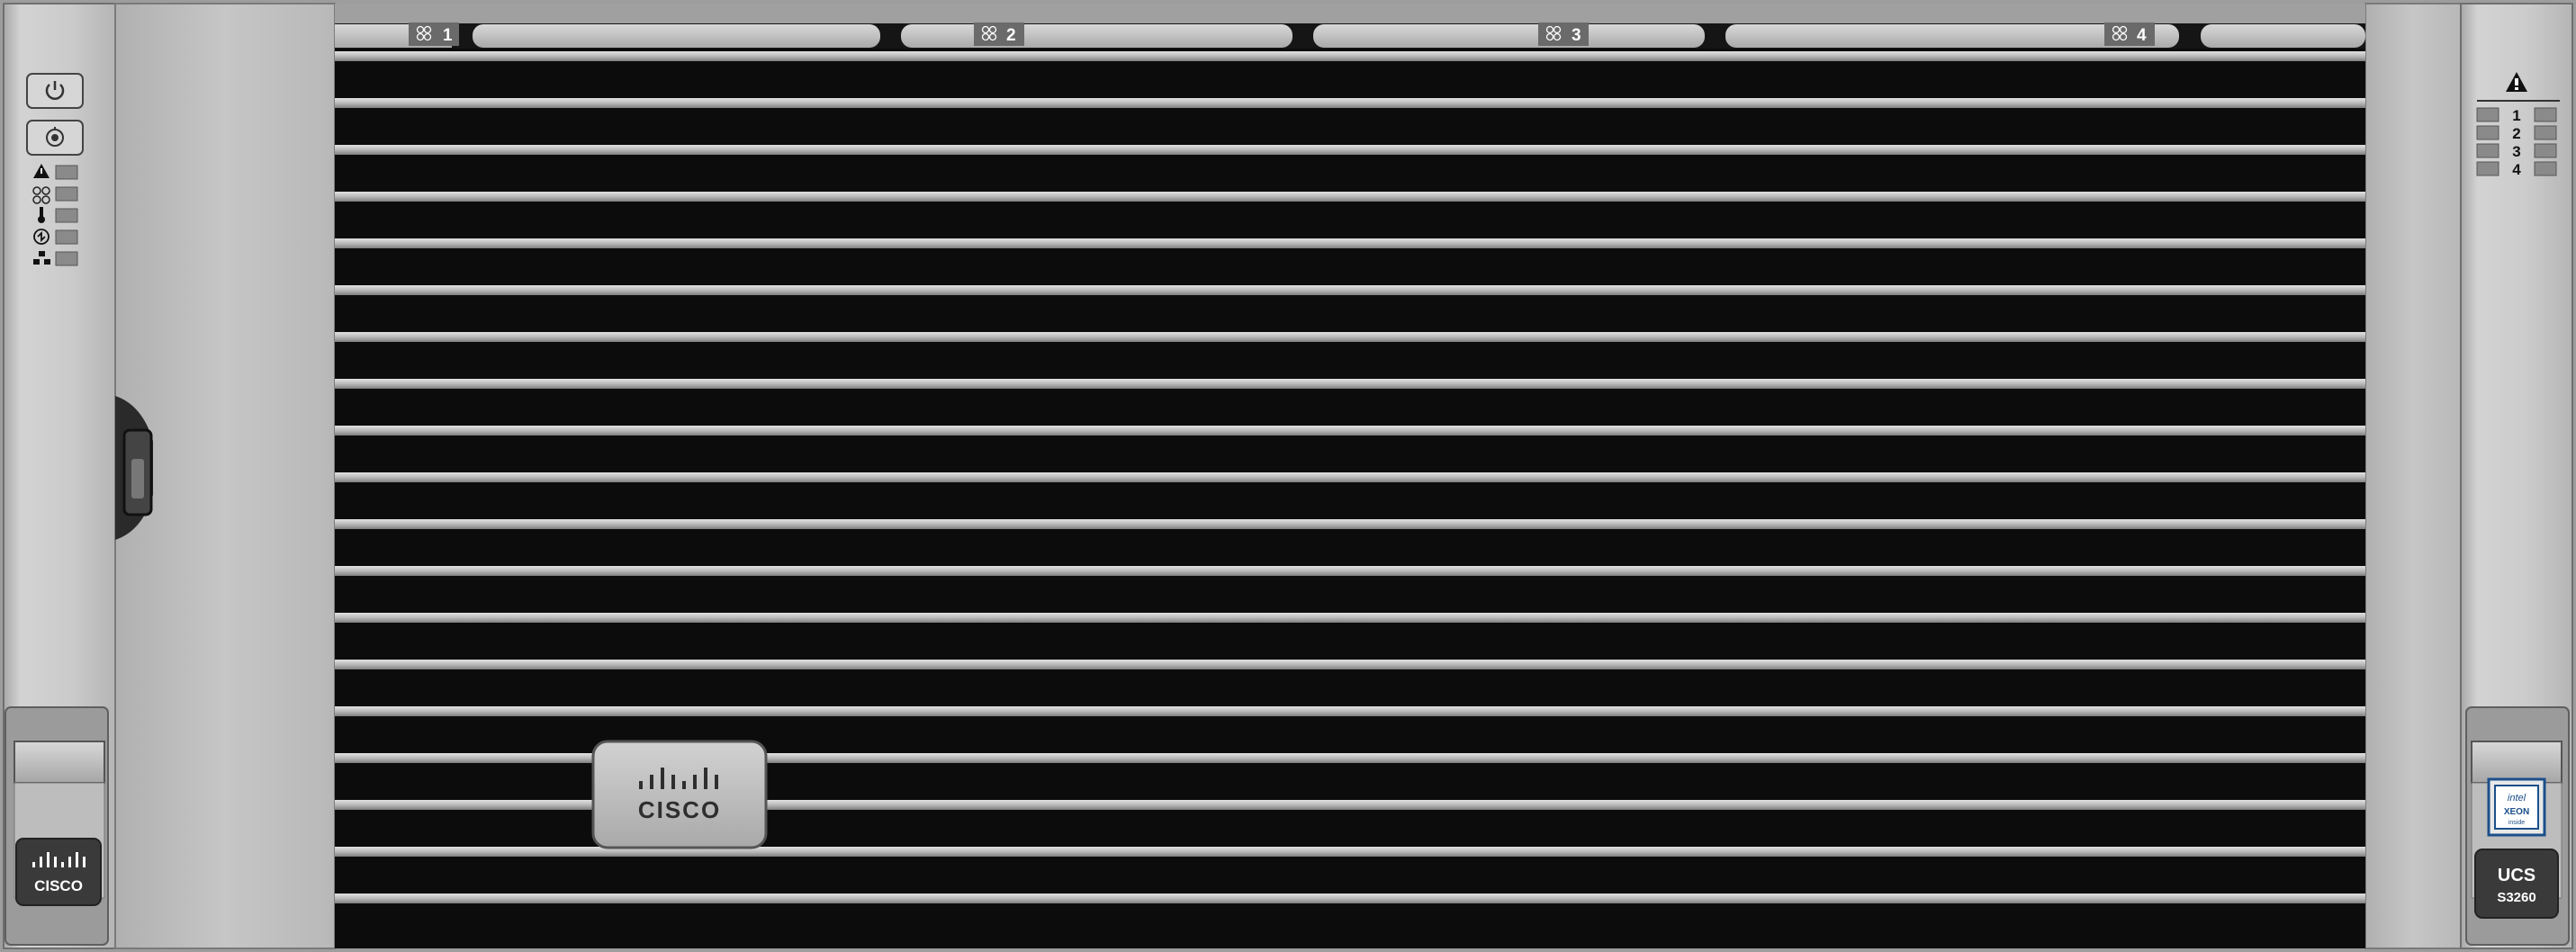 This screenshot has height=952, width=2576. What do you see at coordinates (2516, 170) in the screenshot?
I see `slot-number-4: 4` at bounding box center [2516, 170].